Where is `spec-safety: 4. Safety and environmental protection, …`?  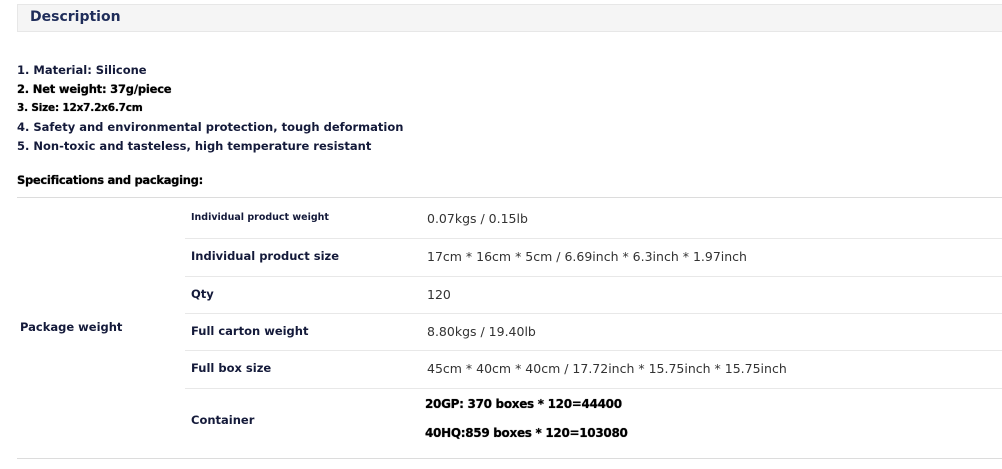 spec-safety: 4. Safety and environmental protection, … is located at coordinates (210, 127).